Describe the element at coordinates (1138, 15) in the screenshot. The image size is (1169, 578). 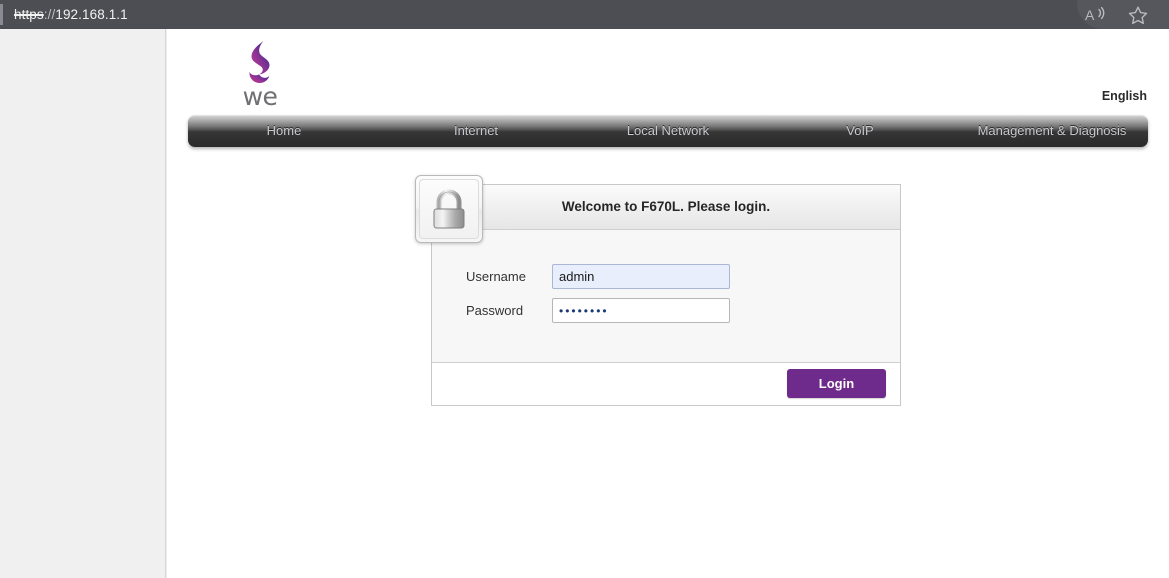
I see `favorites-star-icon` at that location.